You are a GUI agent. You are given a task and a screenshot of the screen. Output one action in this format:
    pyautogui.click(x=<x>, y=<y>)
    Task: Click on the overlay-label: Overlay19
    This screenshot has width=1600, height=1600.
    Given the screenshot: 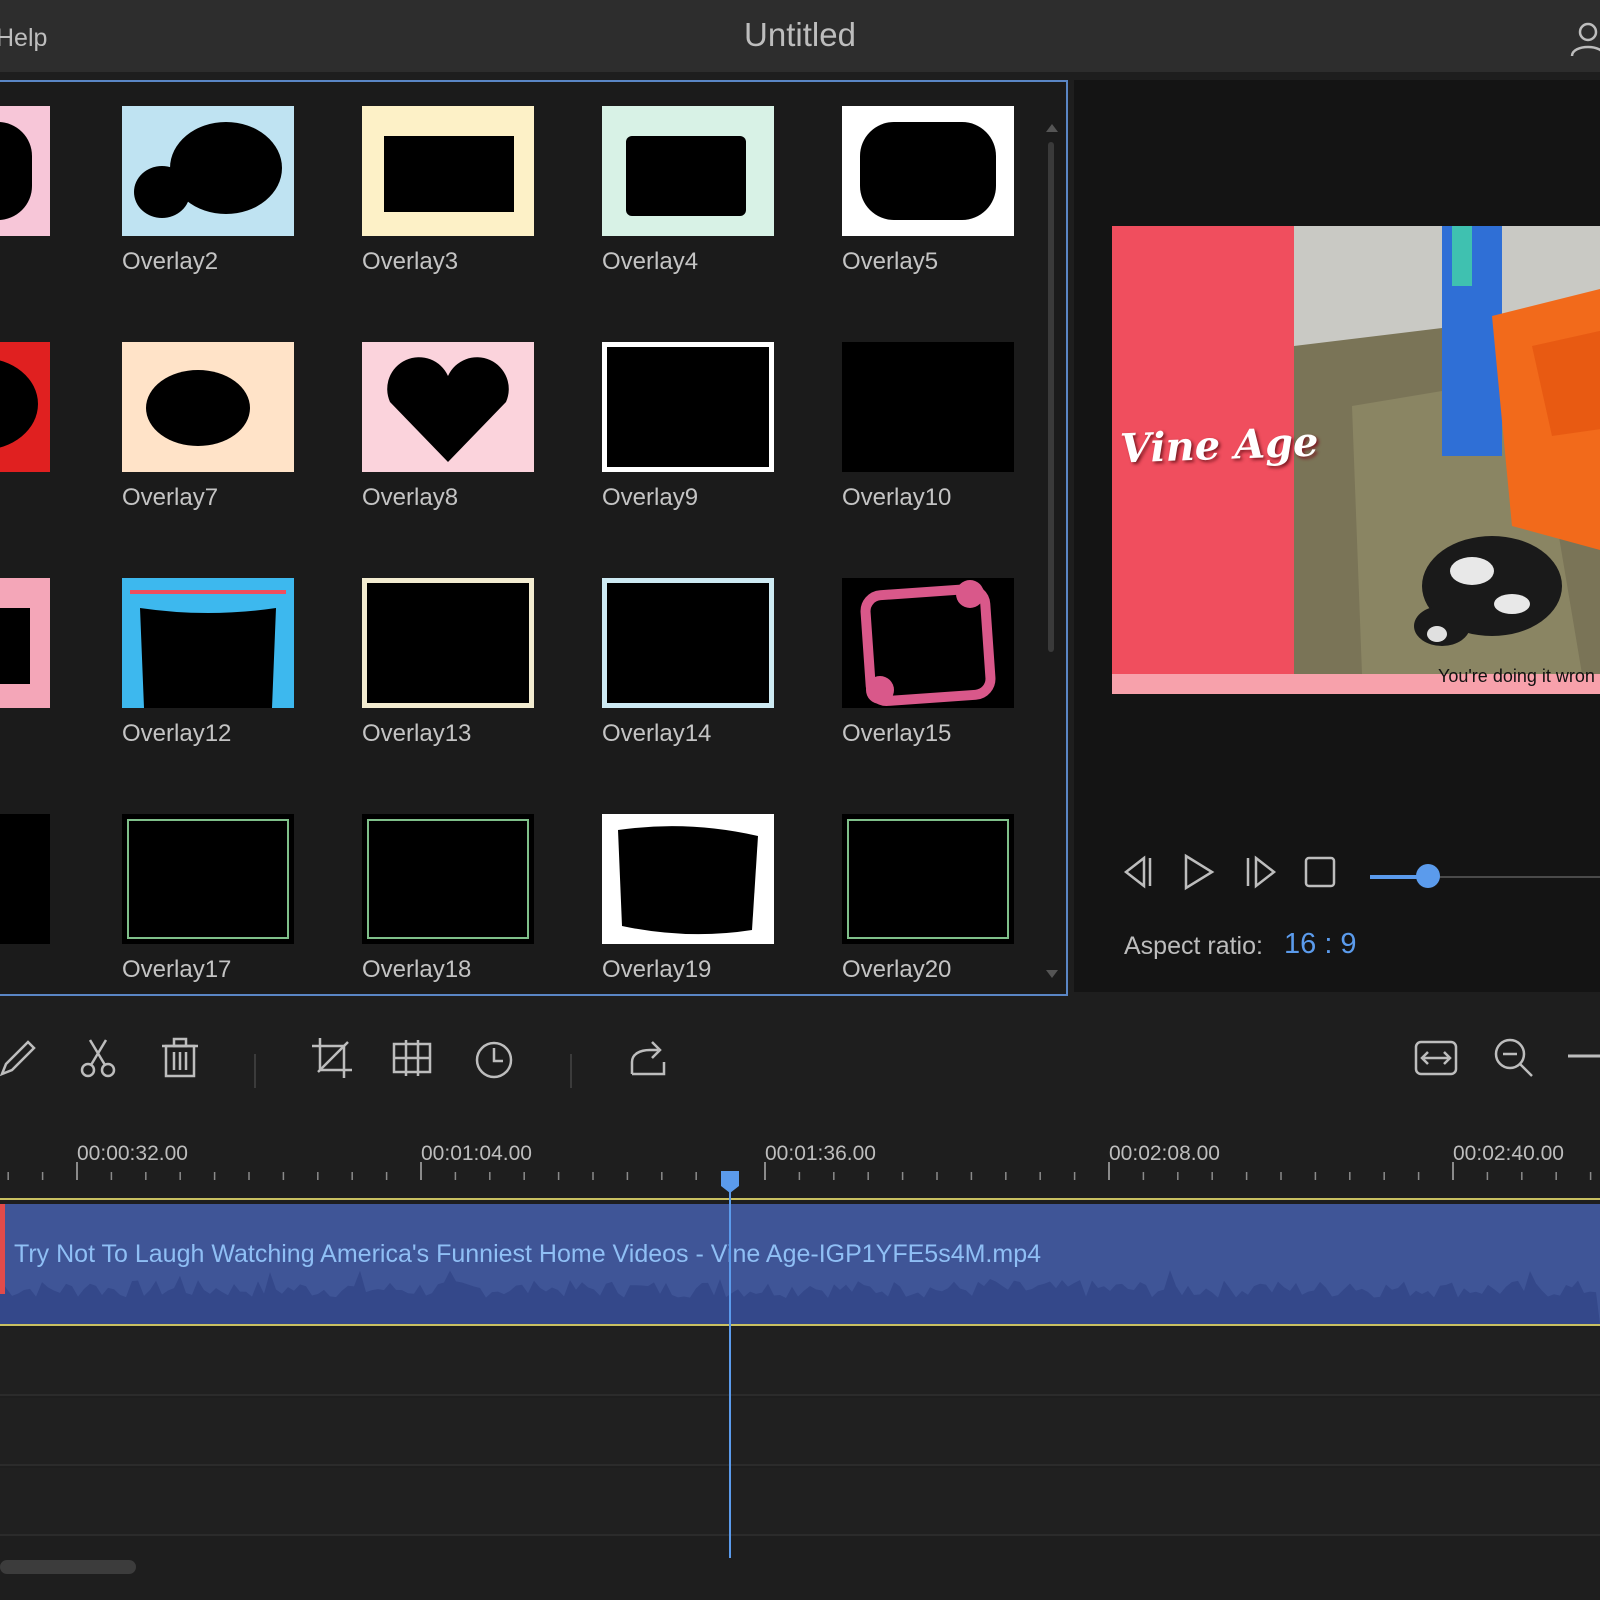 What is the action you would take?
    pyautogui.click(x=657, y=969)
    